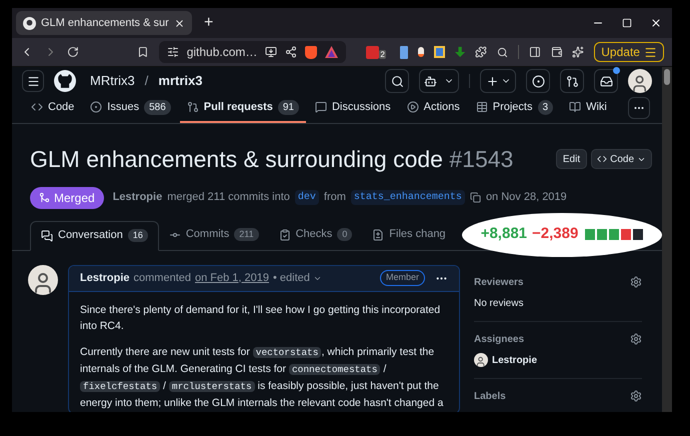 This screenshot has height=436, width=690. What do you see at coordinates (130, 108) in the screenshot?
I see `repo-nav-tab: Issues 586` at bounding box center [130, 108].